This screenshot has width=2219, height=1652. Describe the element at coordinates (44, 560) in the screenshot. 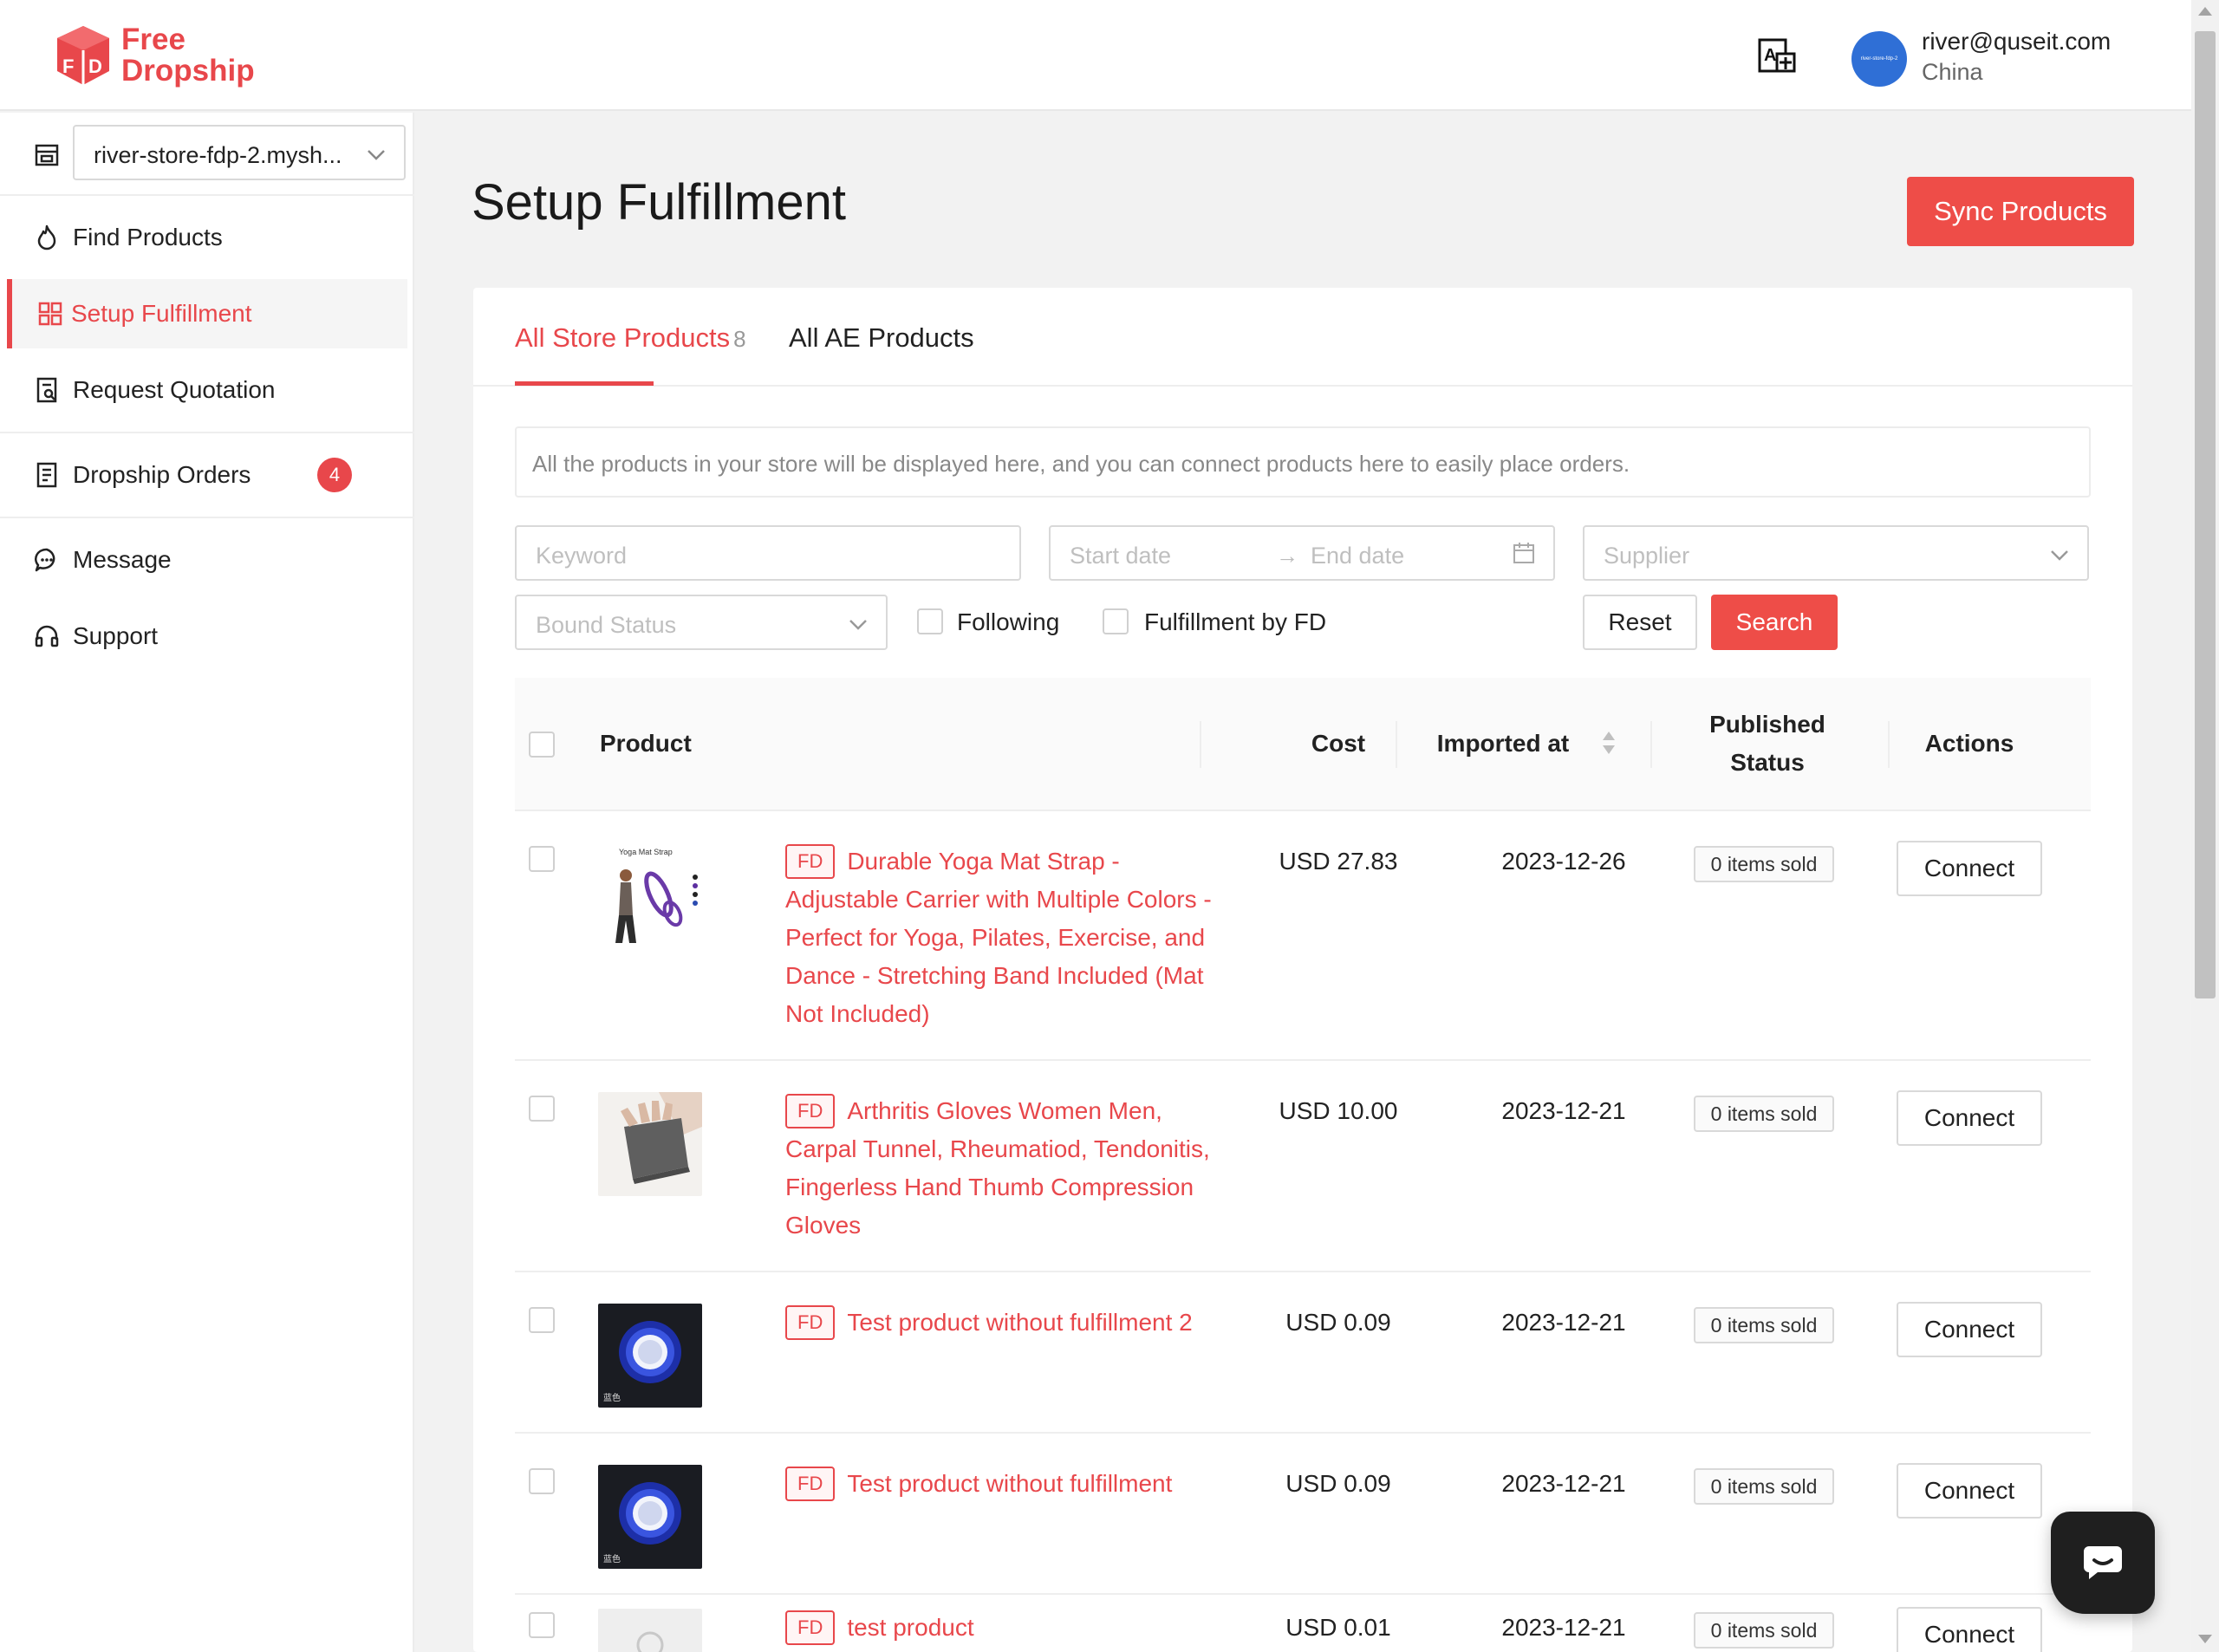

I see `chat-bubble-icon` at that location.